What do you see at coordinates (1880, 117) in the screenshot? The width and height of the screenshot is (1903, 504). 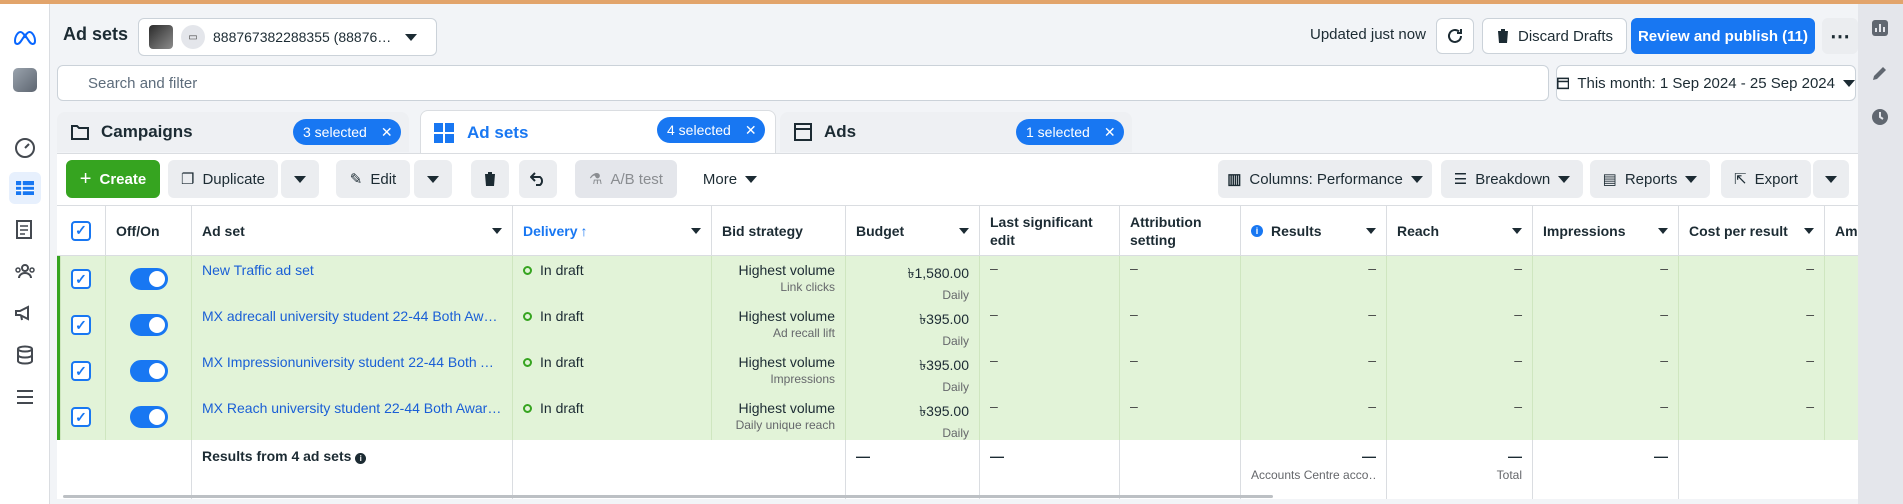 I see `history-icon` at bounding box center [1880, 117].